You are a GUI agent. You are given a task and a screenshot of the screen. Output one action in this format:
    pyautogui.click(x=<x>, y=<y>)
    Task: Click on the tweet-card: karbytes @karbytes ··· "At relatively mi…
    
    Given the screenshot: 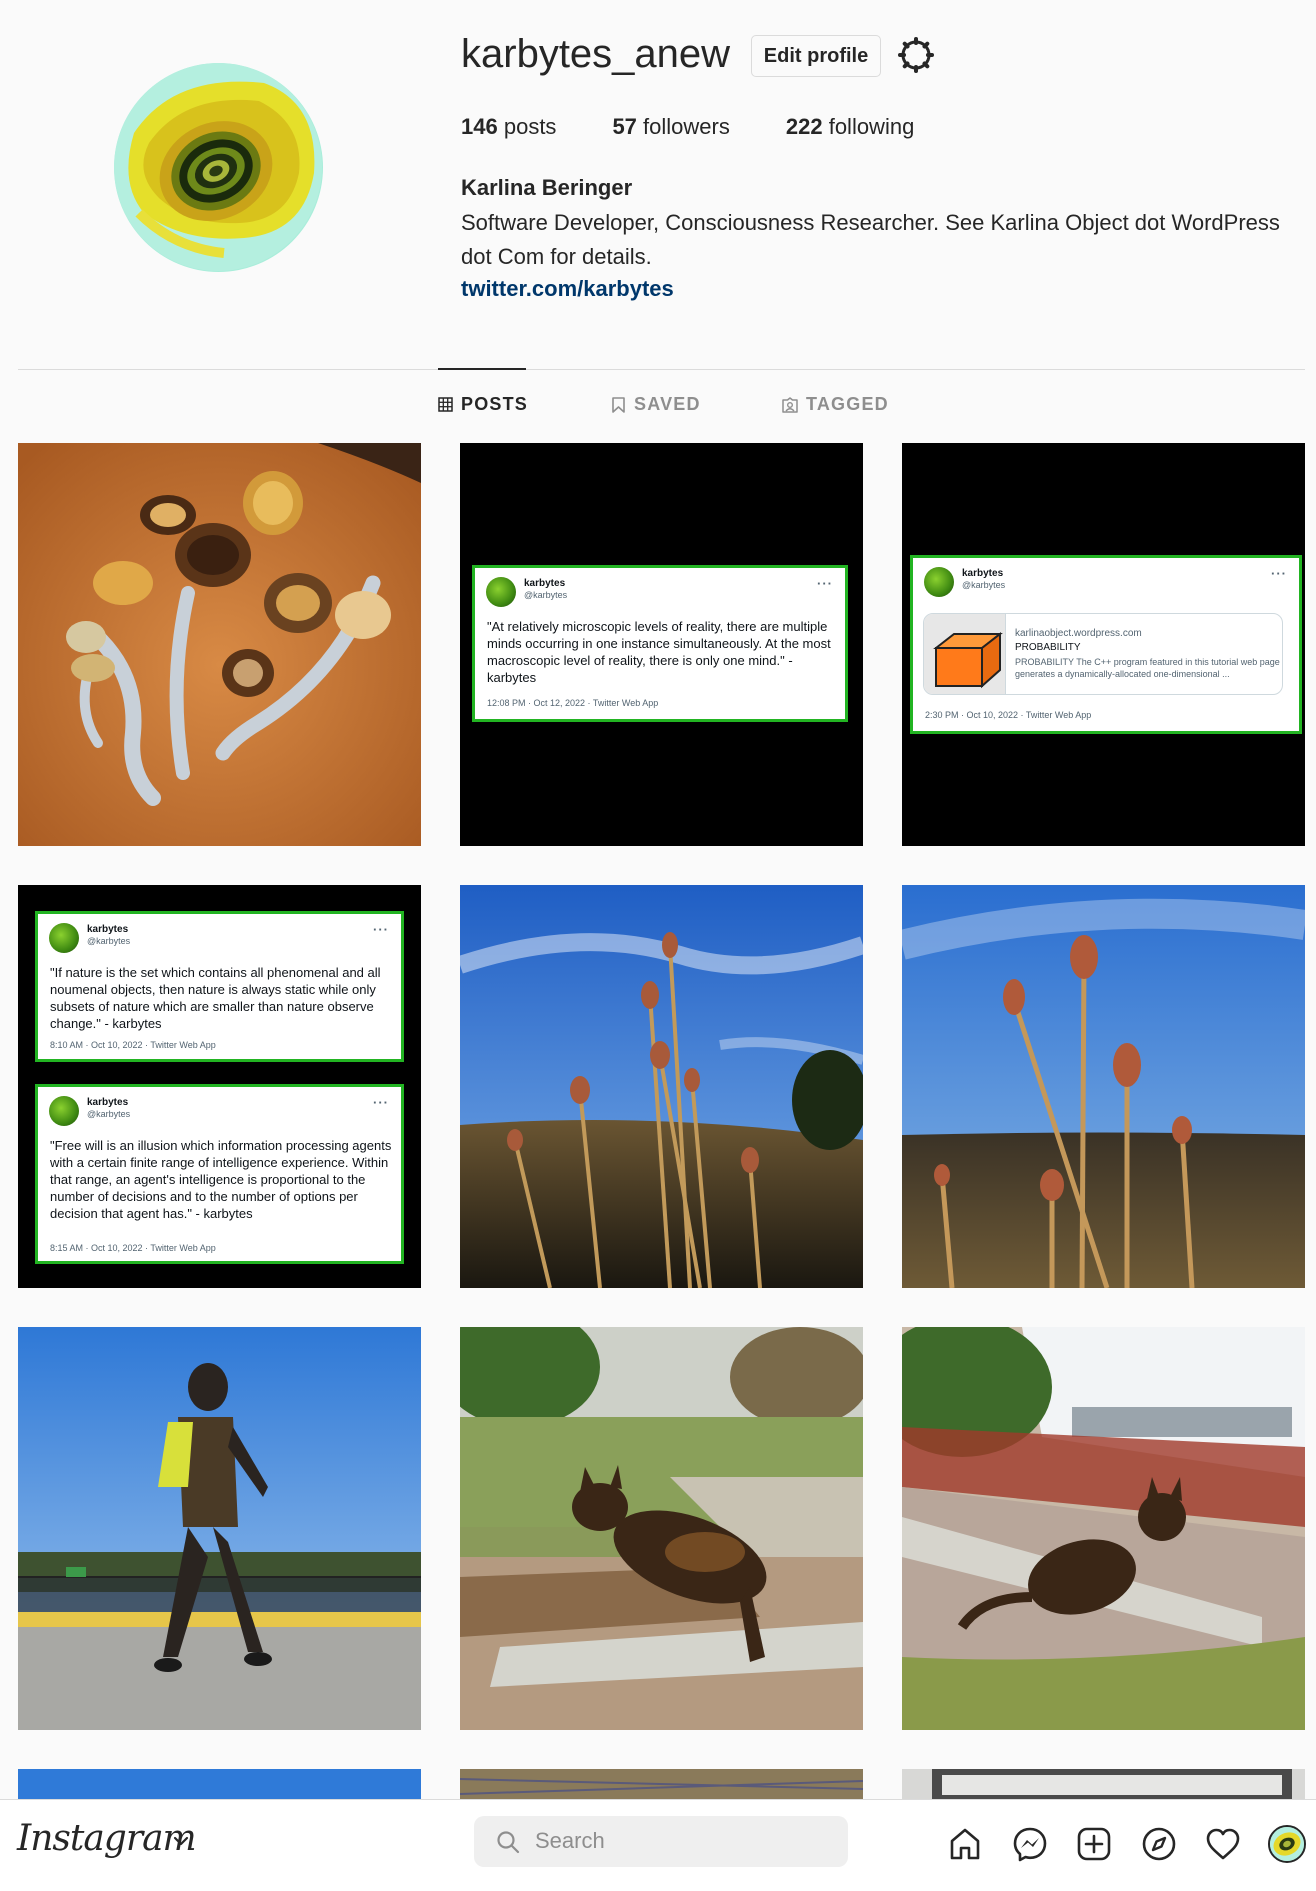 What is the action you would take?
    pyautogui.click(x=660, y=643)
    